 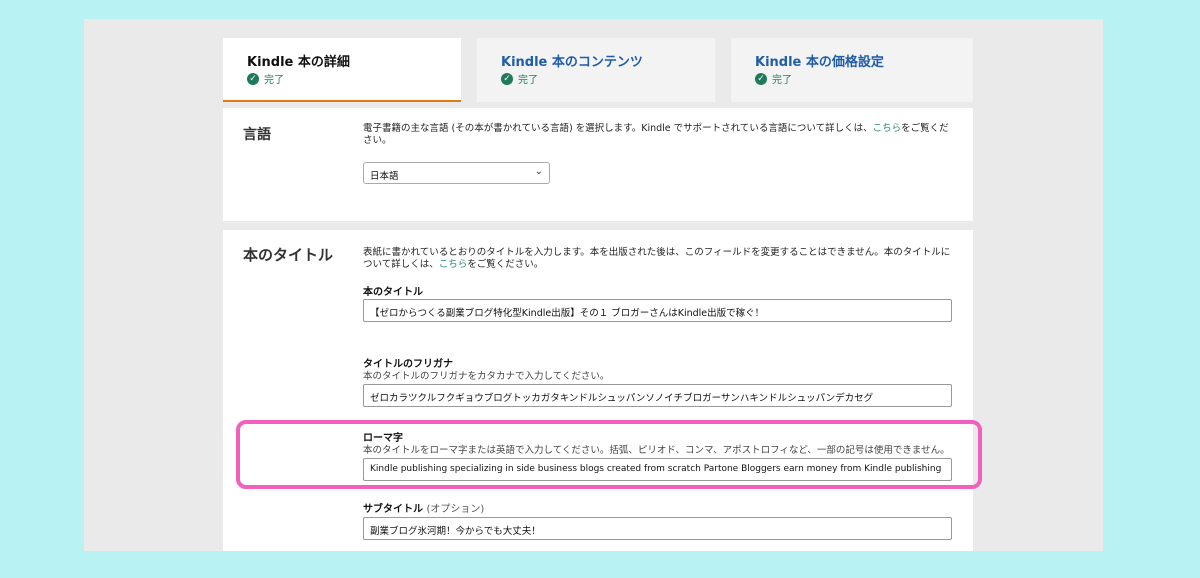 What do you see at coordinates (538, 171) in the screenshot?
I see `chevron-down-icon: ⌄` at bounding box center [538, 171].